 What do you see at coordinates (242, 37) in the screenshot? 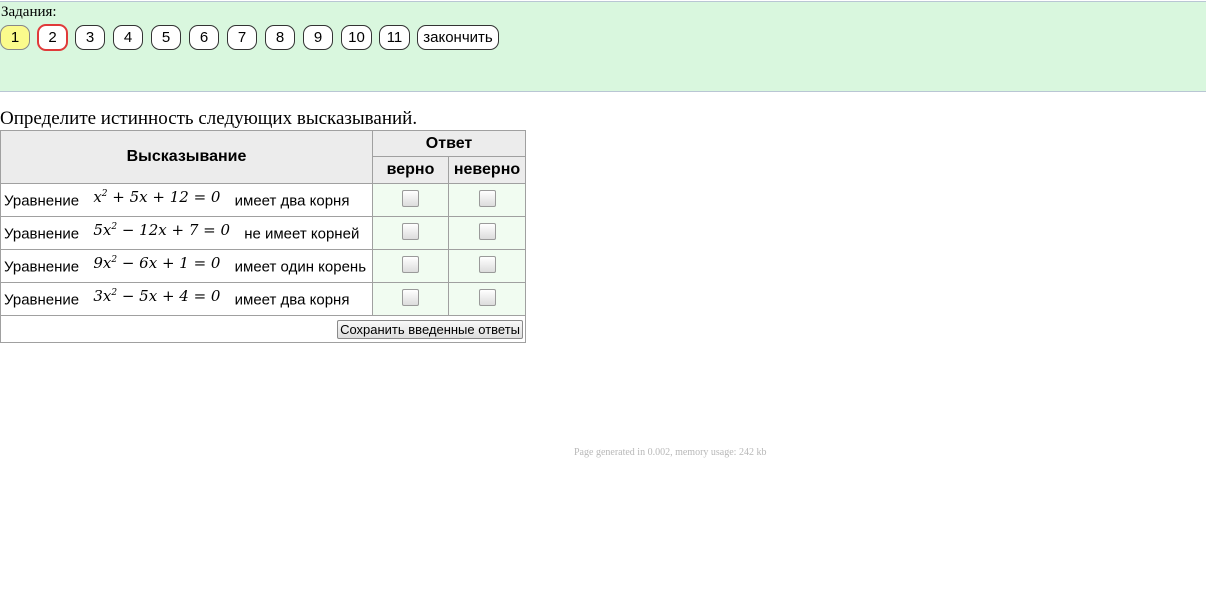
I see `task-button-7: 7` at bounding box center [242, 37].